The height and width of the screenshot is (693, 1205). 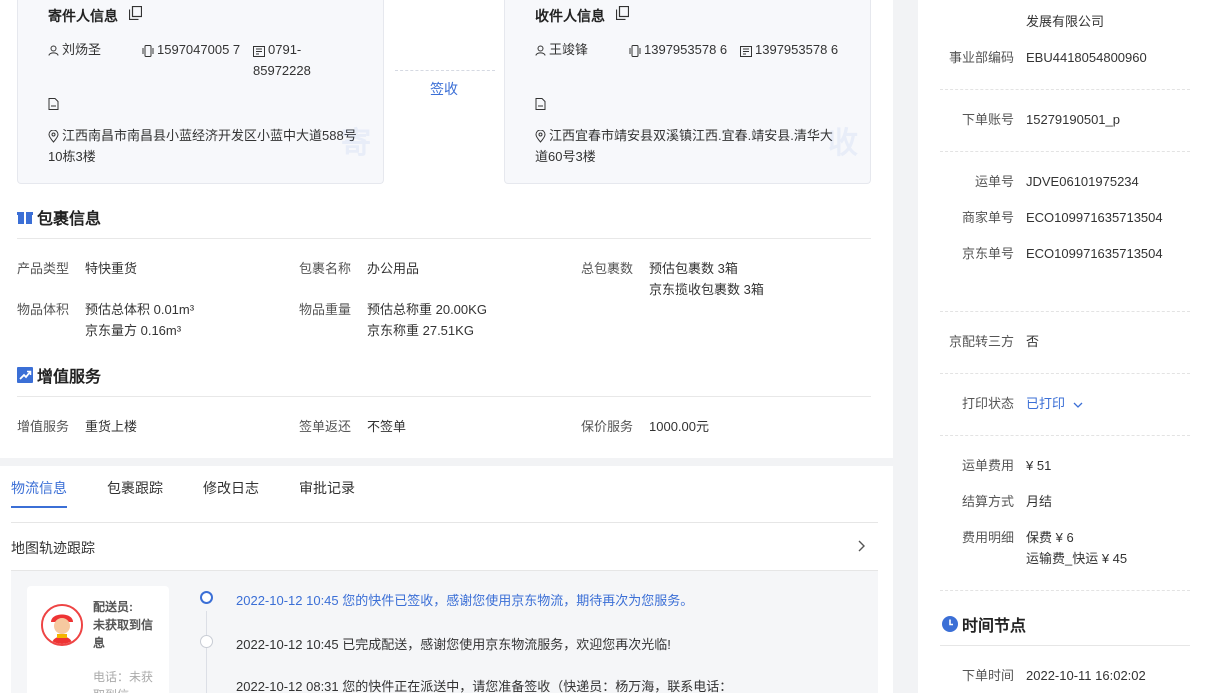 What do you see at coordinates (231, 488) in the screenshot?
I see `tab-change-log: 修改日志` at bounding box center [231, 488].